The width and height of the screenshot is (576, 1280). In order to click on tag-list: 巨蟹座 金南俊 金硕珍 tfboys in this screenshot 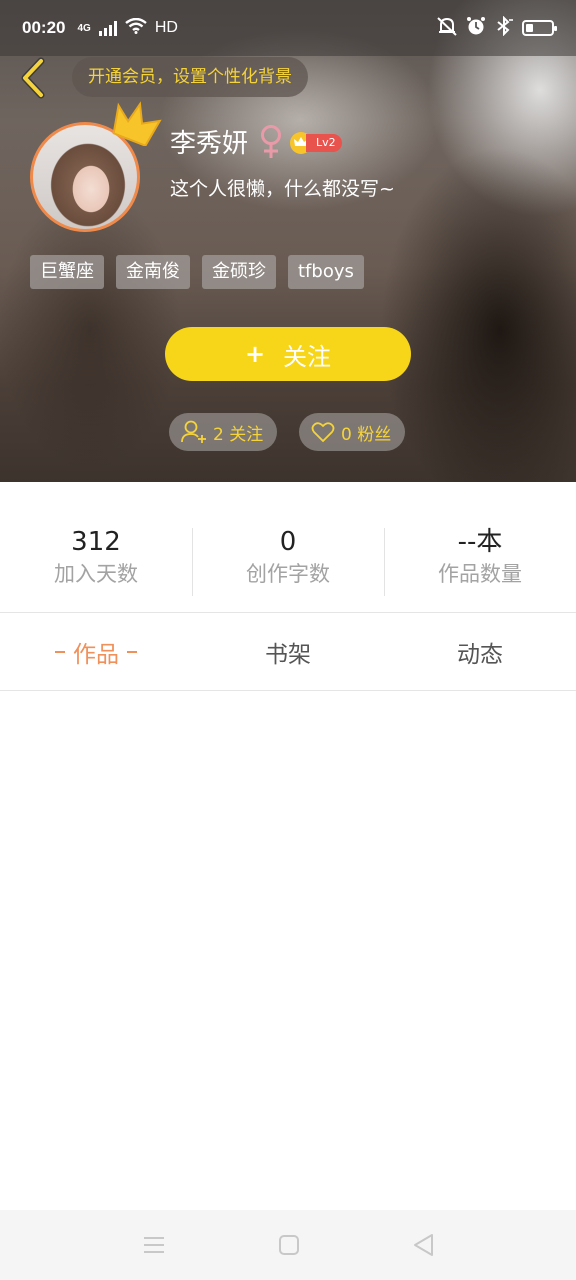, I will do `click(197, 272)`.